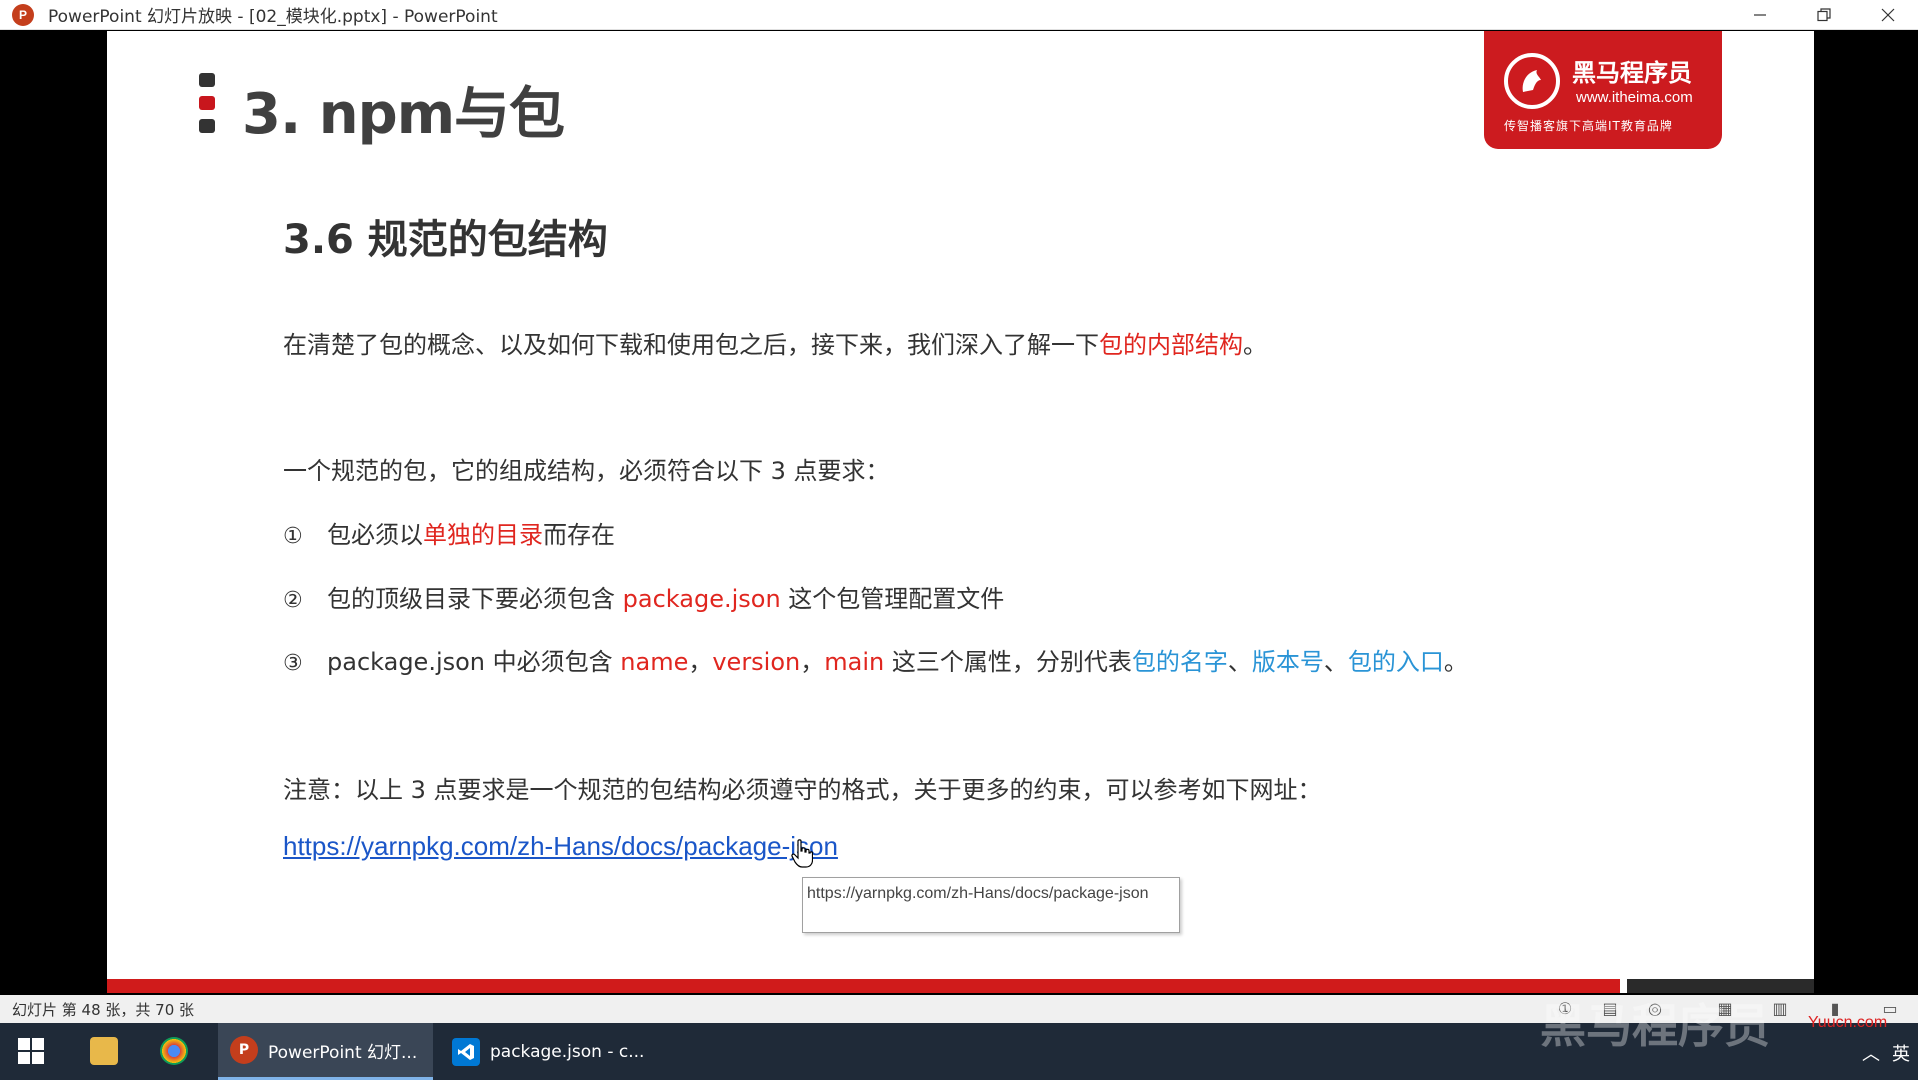 The height and width of the screenshot is (1080, 1918). What do you see at coordinates (1008, 662) in the screenshot?
I see `item-text-mid: 这三个属性，分别代表` at bounding box center [1008, 662].